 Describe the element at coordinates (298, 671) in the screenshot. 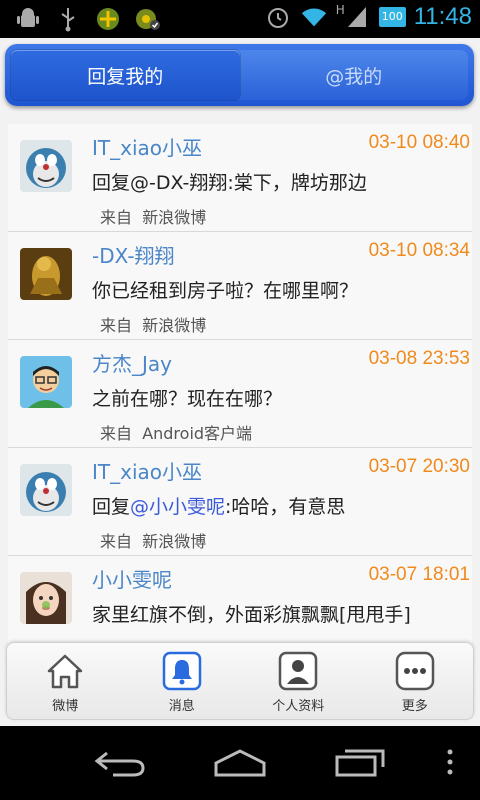

I see `profile-icon` at that location.